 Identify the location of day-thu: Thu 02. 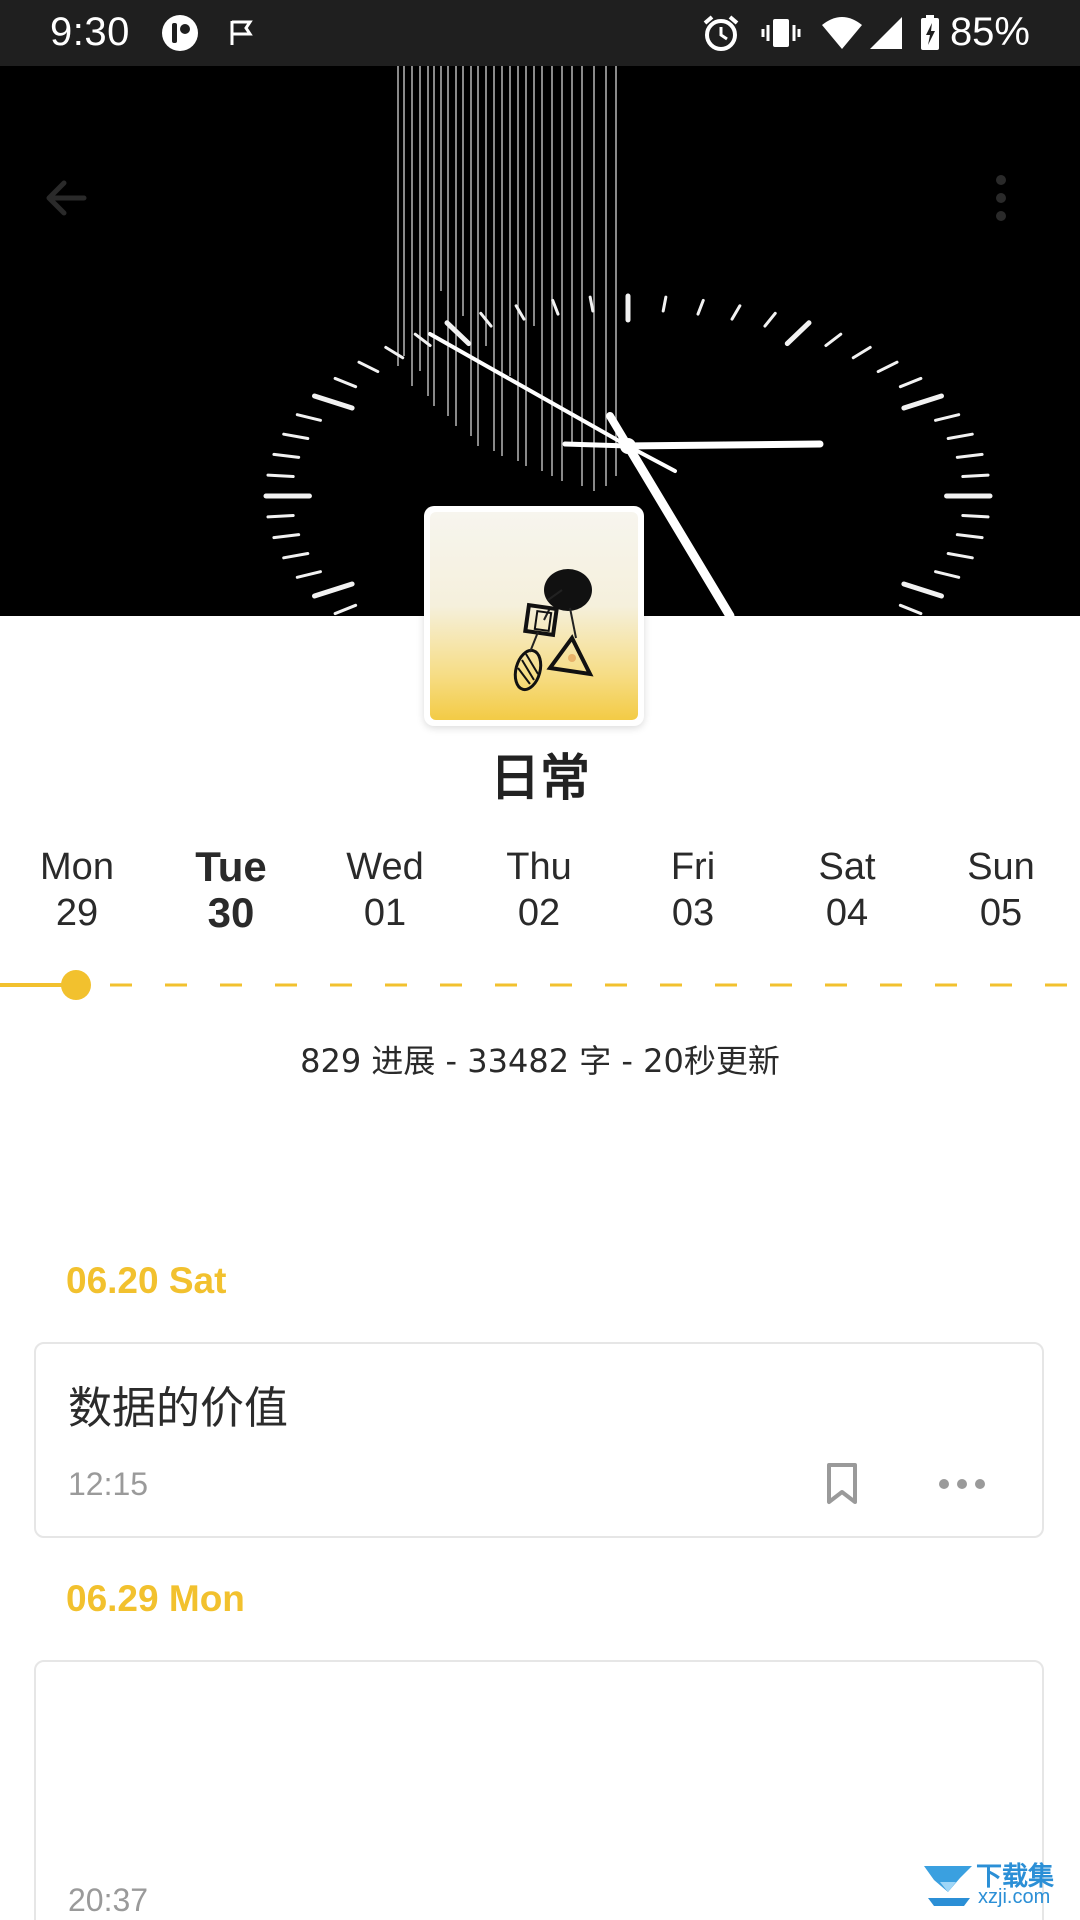
(539, 890).